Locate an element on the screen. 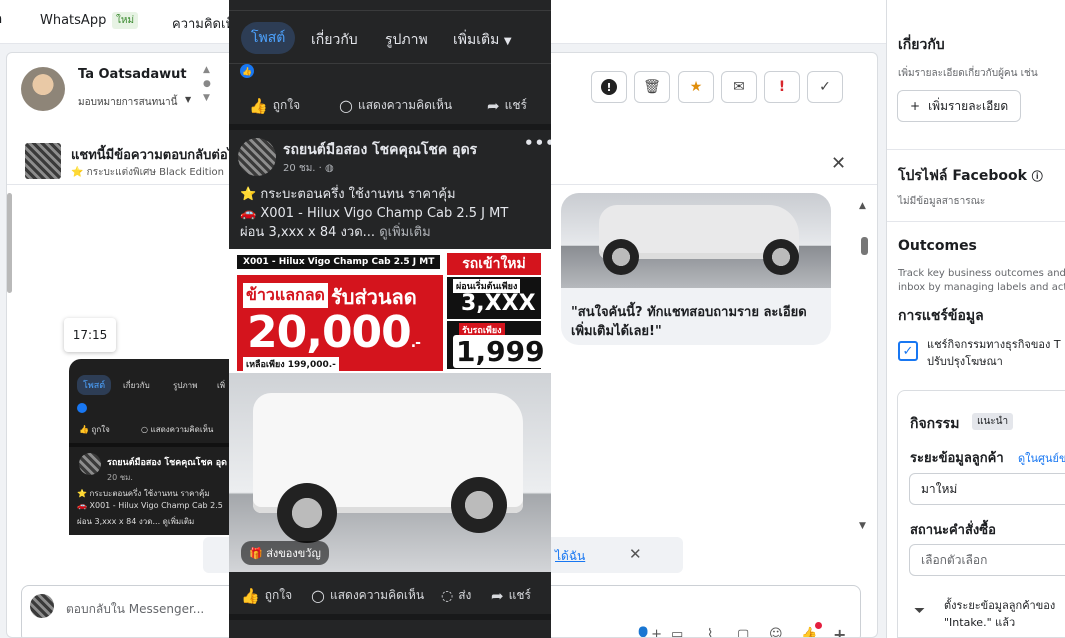  trash-icon: 🗑 is located at coordinates (652, 87).